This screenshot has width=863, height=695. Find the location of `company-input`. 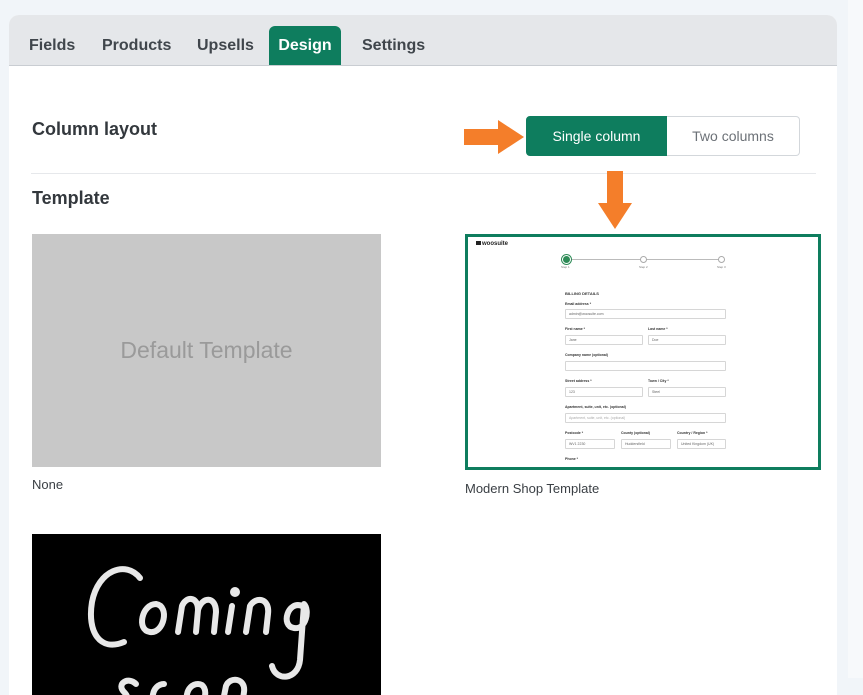

company-input is located at coordinates (645, 366).